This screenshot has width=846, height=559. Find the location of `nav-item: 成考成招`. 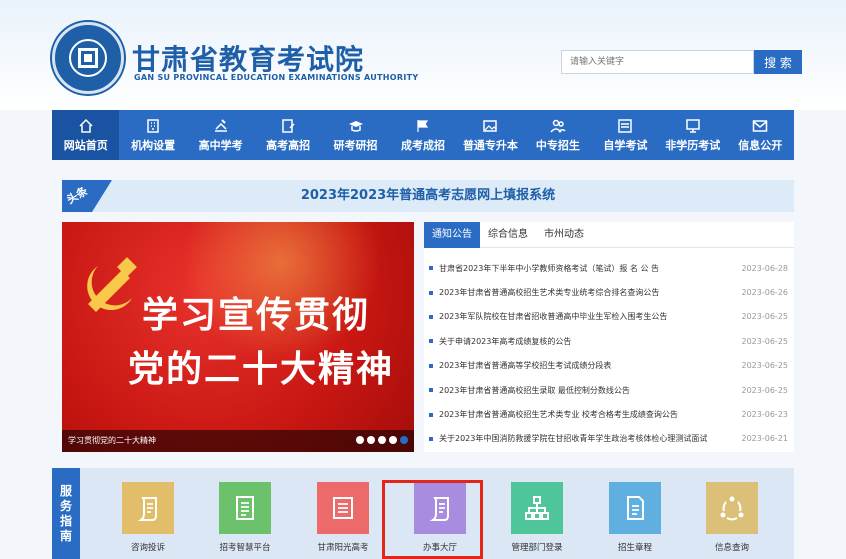

nav-item: 成考成招 is located at coordinates (422, 135).